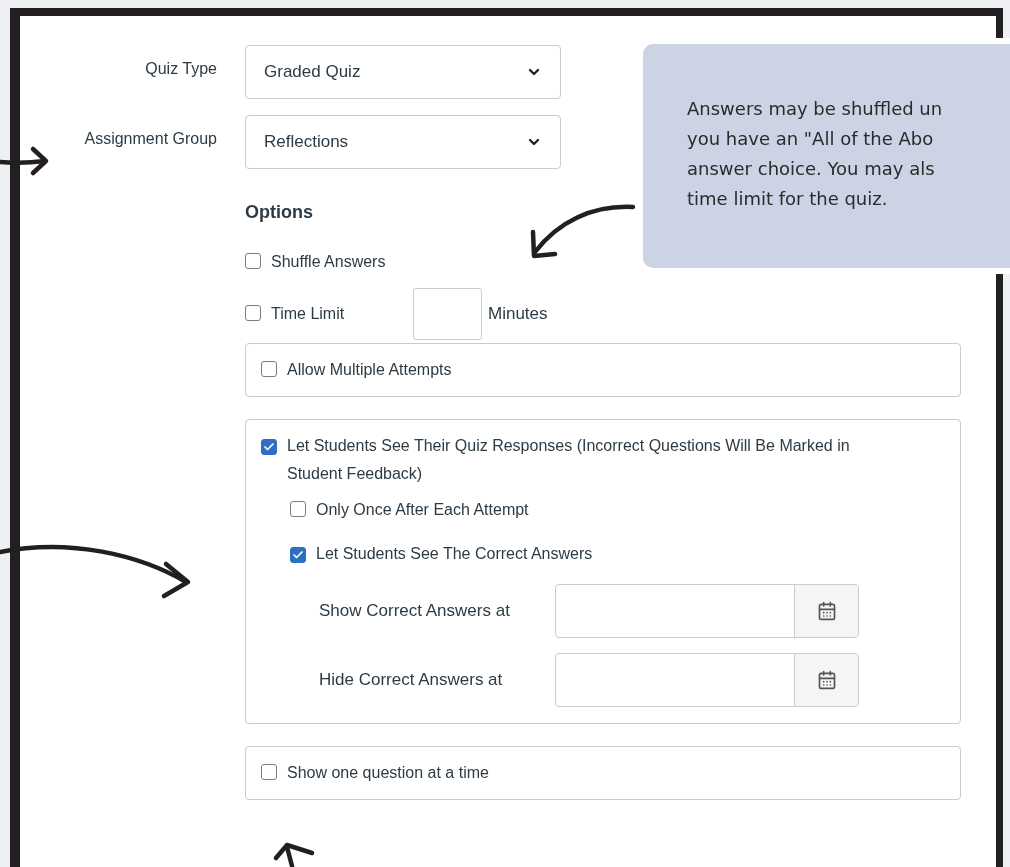 The height and width of the screenshot is (867, 1010). Describe the element at coordinates (415, 611) in the screenshot. I see `field-label: Show Correct Answers at` at that location.